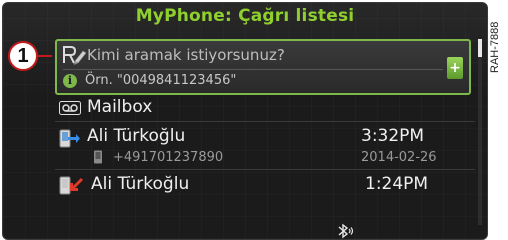  Describe the element at coordinates (70, 81) in the screenshot. I see `info-icon: i` at that location.